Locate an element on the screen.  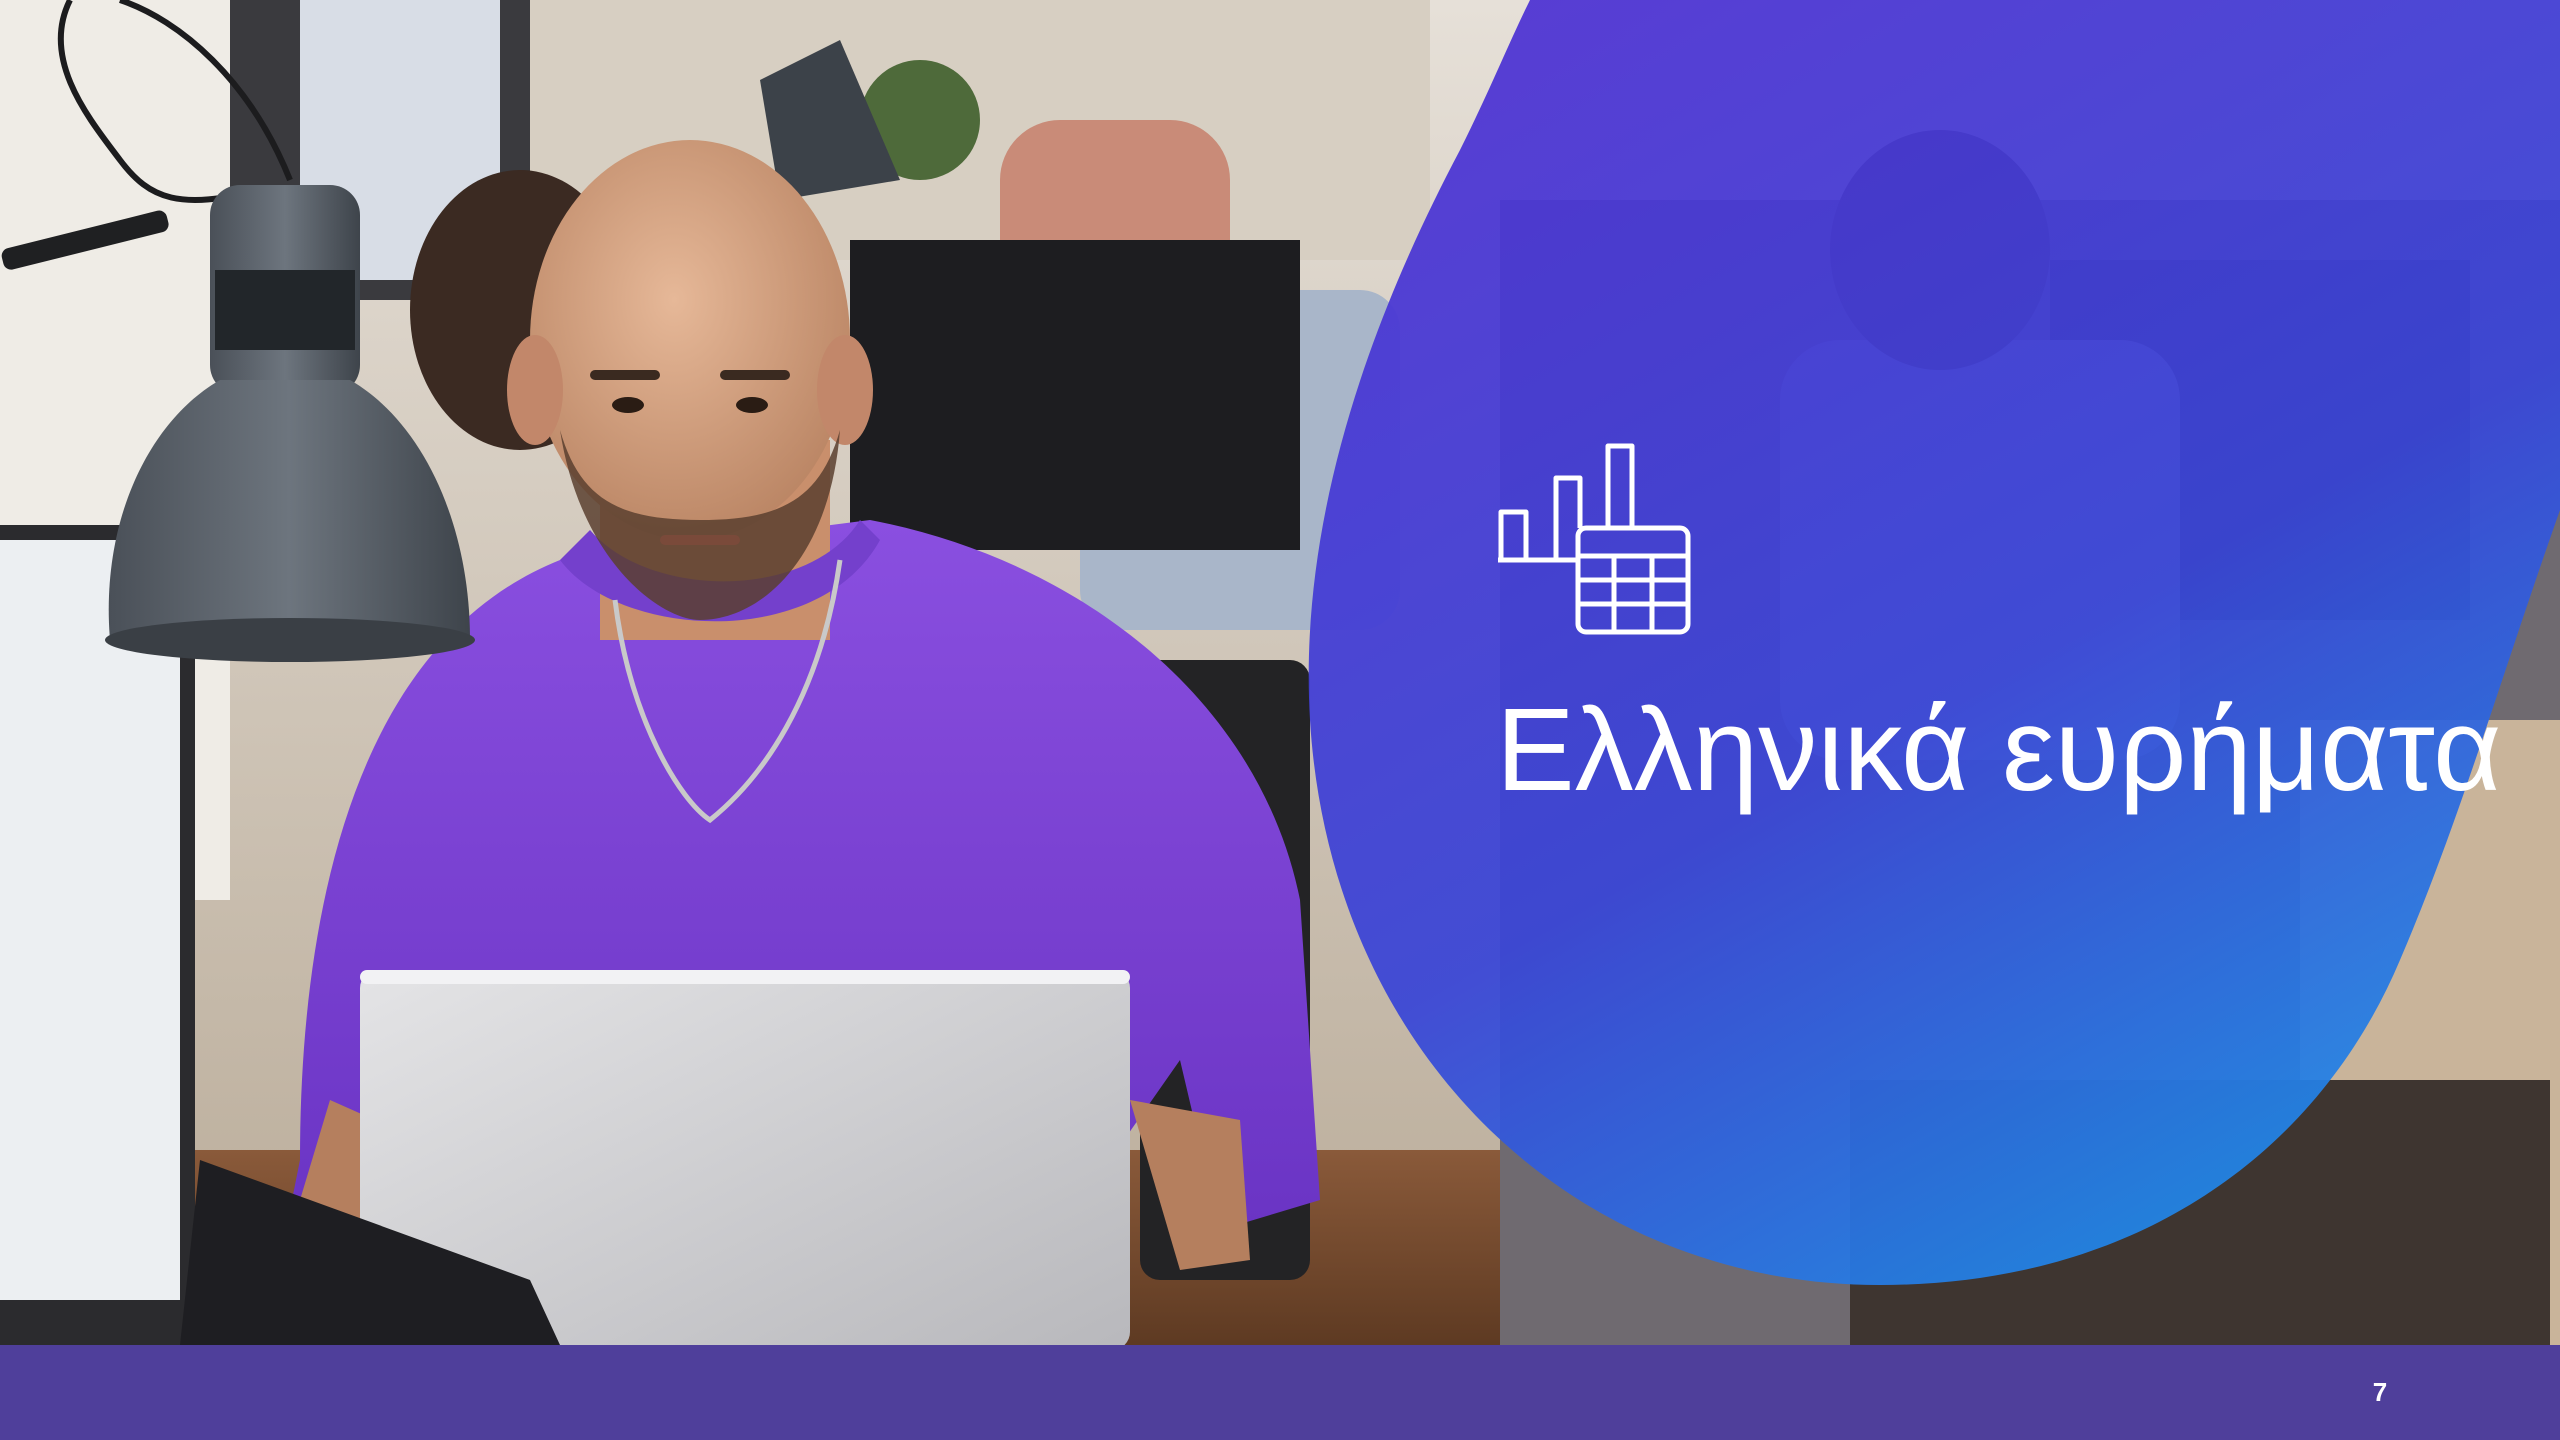
bar-chart-table-icon is located at coordinates (1594, 539).